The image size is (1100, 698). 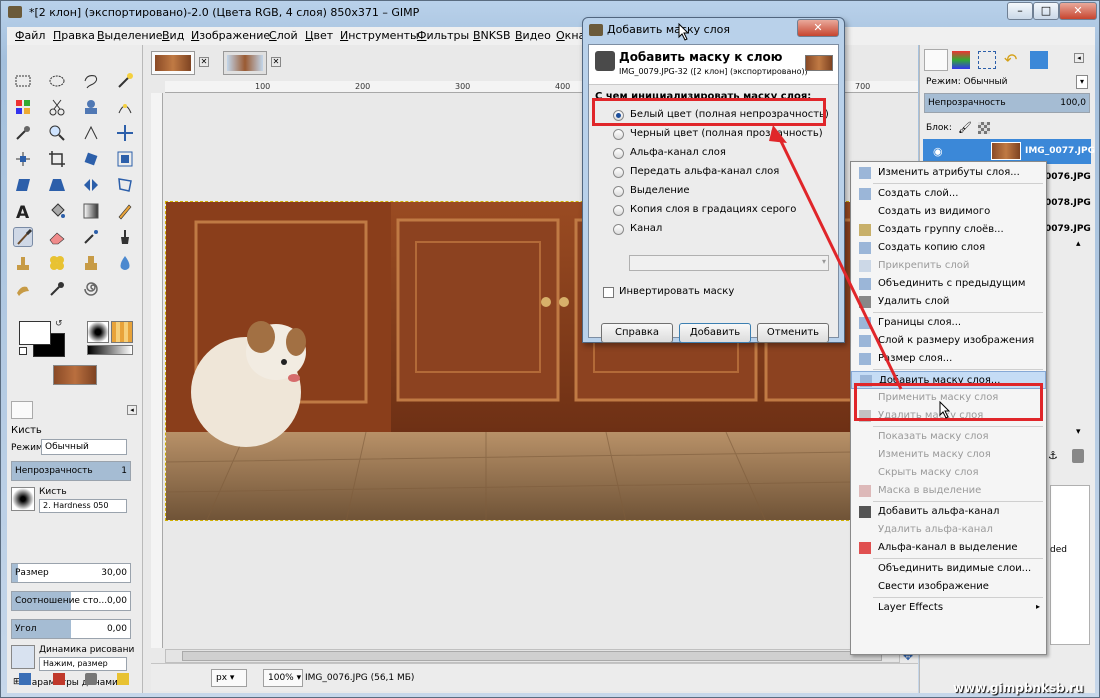 What do you see at coordinates (948, 491) in the screenshot?
I see `ctx-item-21: Маска в выделение` at bounding box center [948, 491].